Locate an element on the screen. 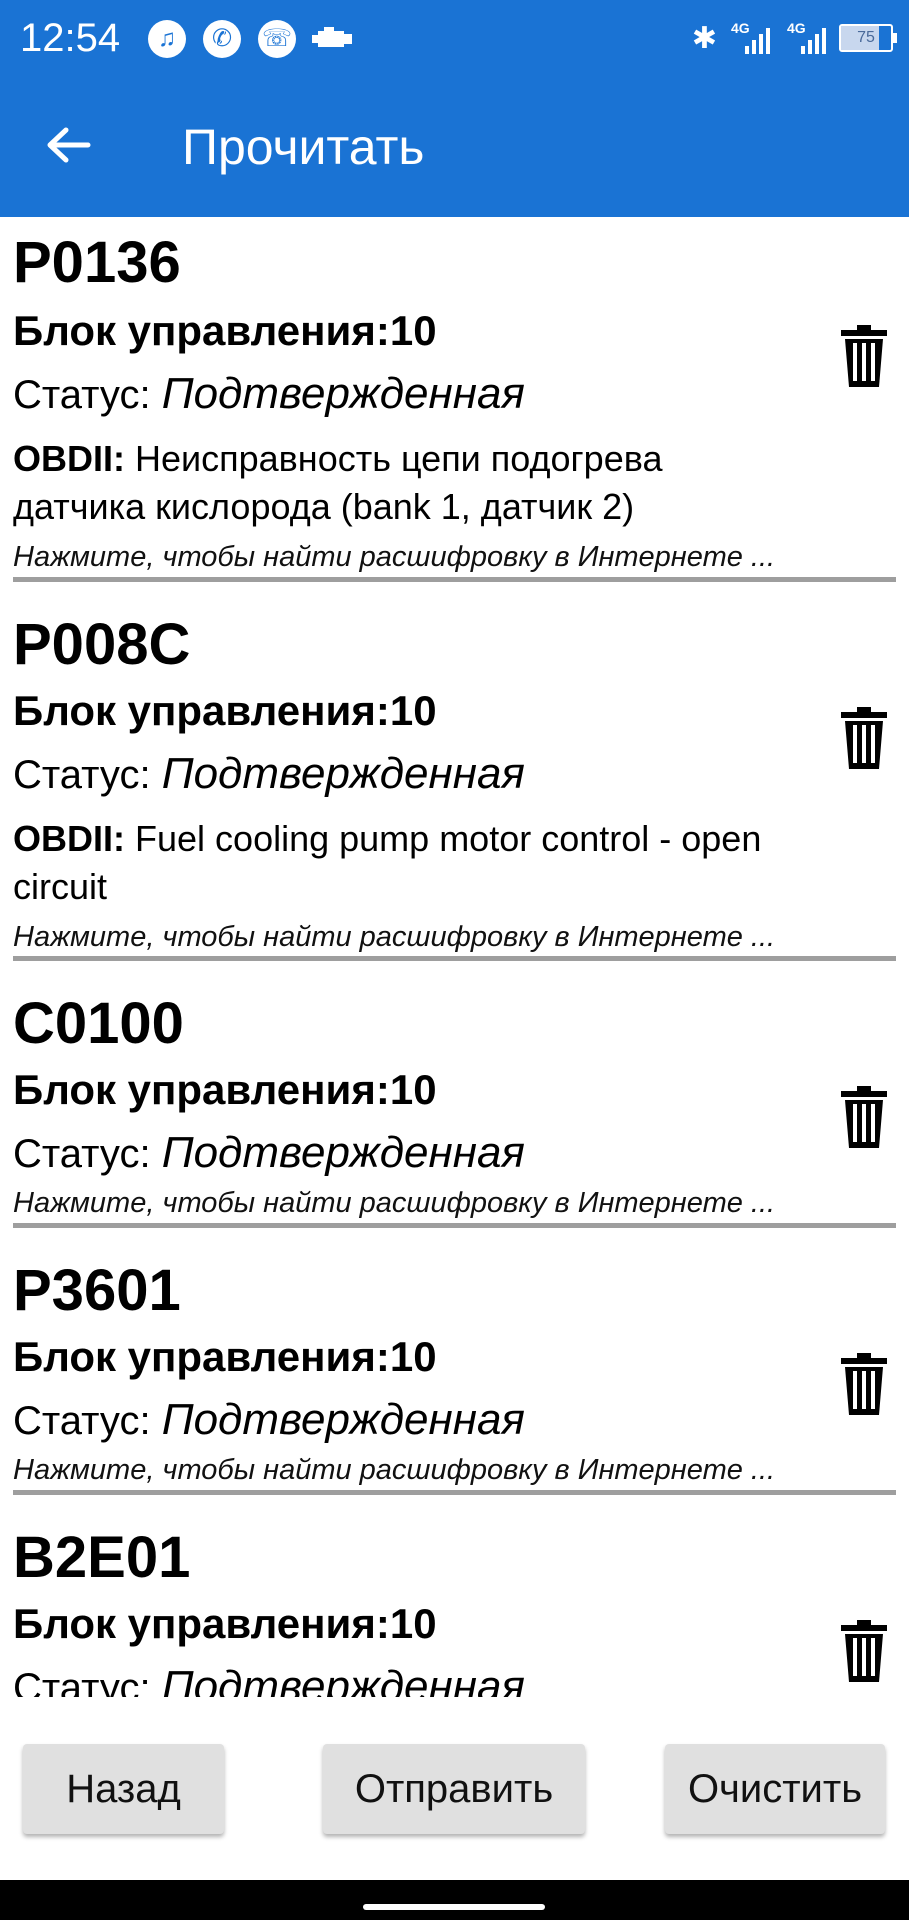  battery-level: 75 is located at coordinates (866, 37).